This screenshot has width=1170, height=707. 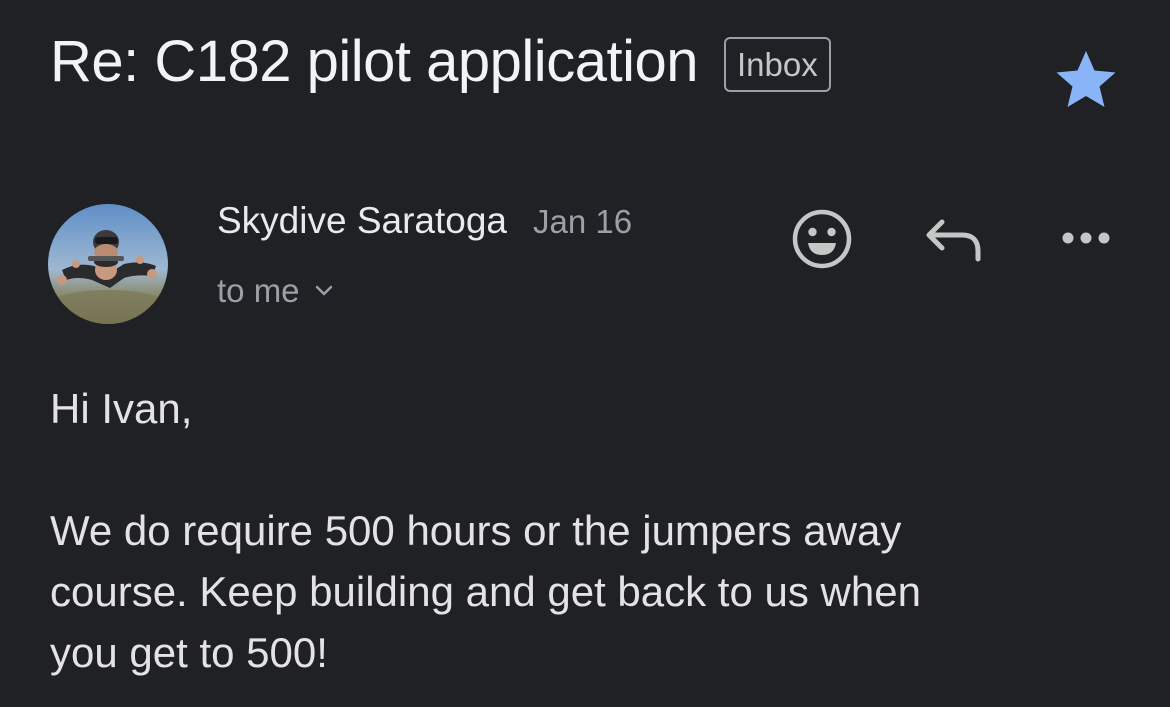 What do you see at coordinates (424, 291) in the screenshot?
I see `recipient-details-toggle: to me` at bounding box center [424, 291].